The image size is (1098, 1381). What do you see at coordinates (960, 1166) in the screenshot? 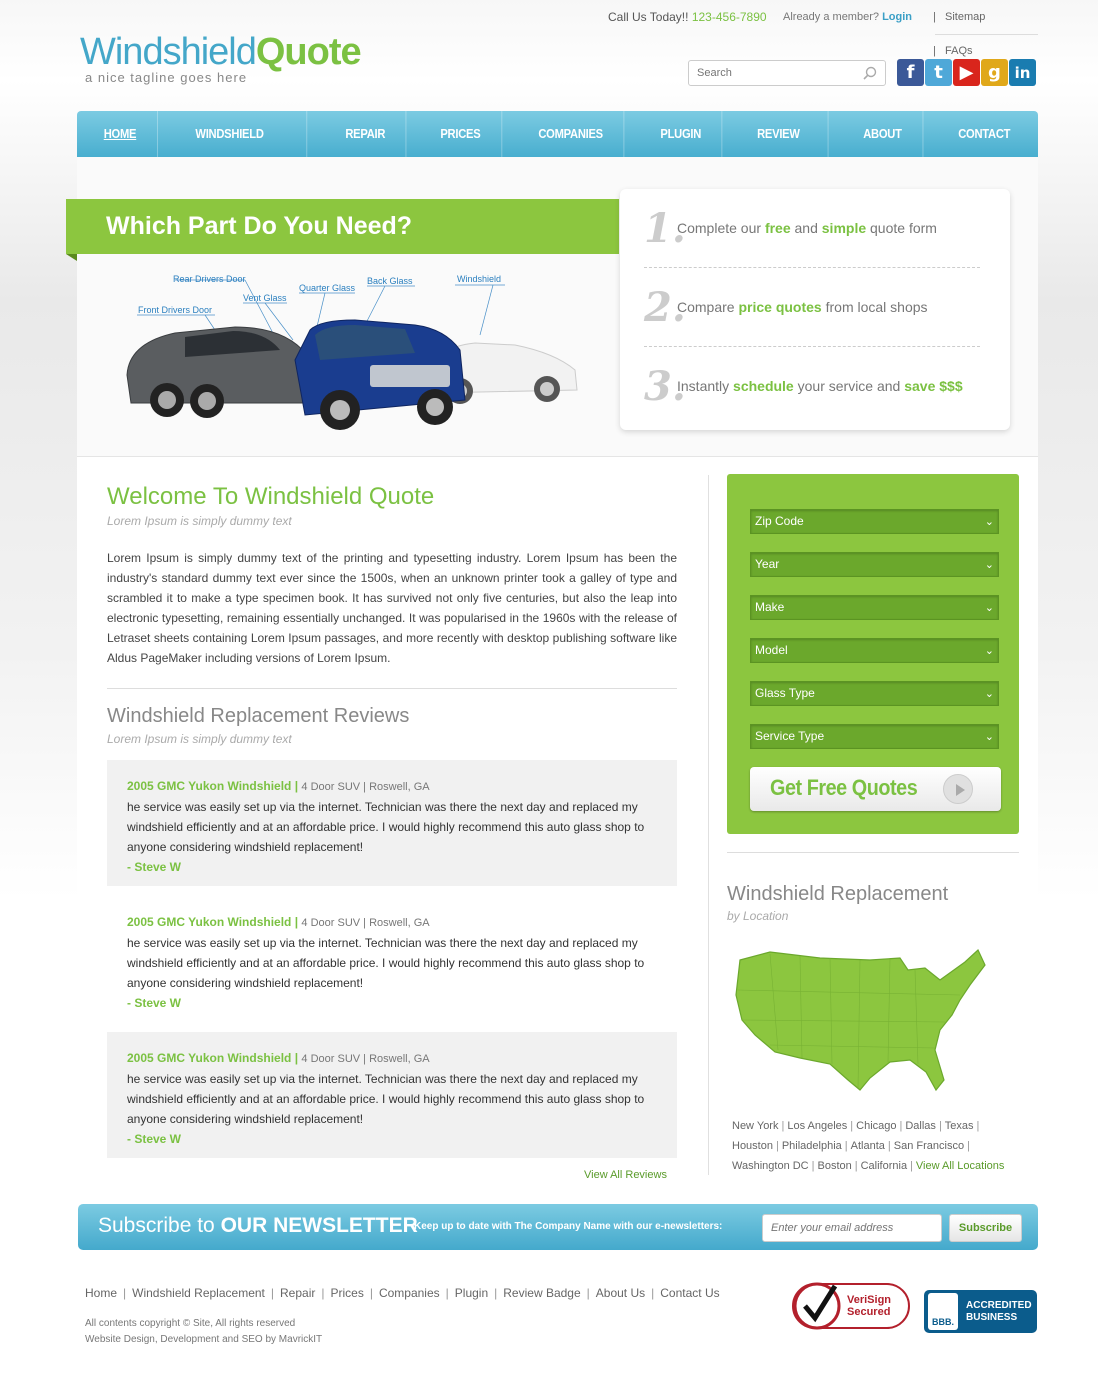
I see `view-all-locations-link: View All Locations` at bounding box center [960, 1166].